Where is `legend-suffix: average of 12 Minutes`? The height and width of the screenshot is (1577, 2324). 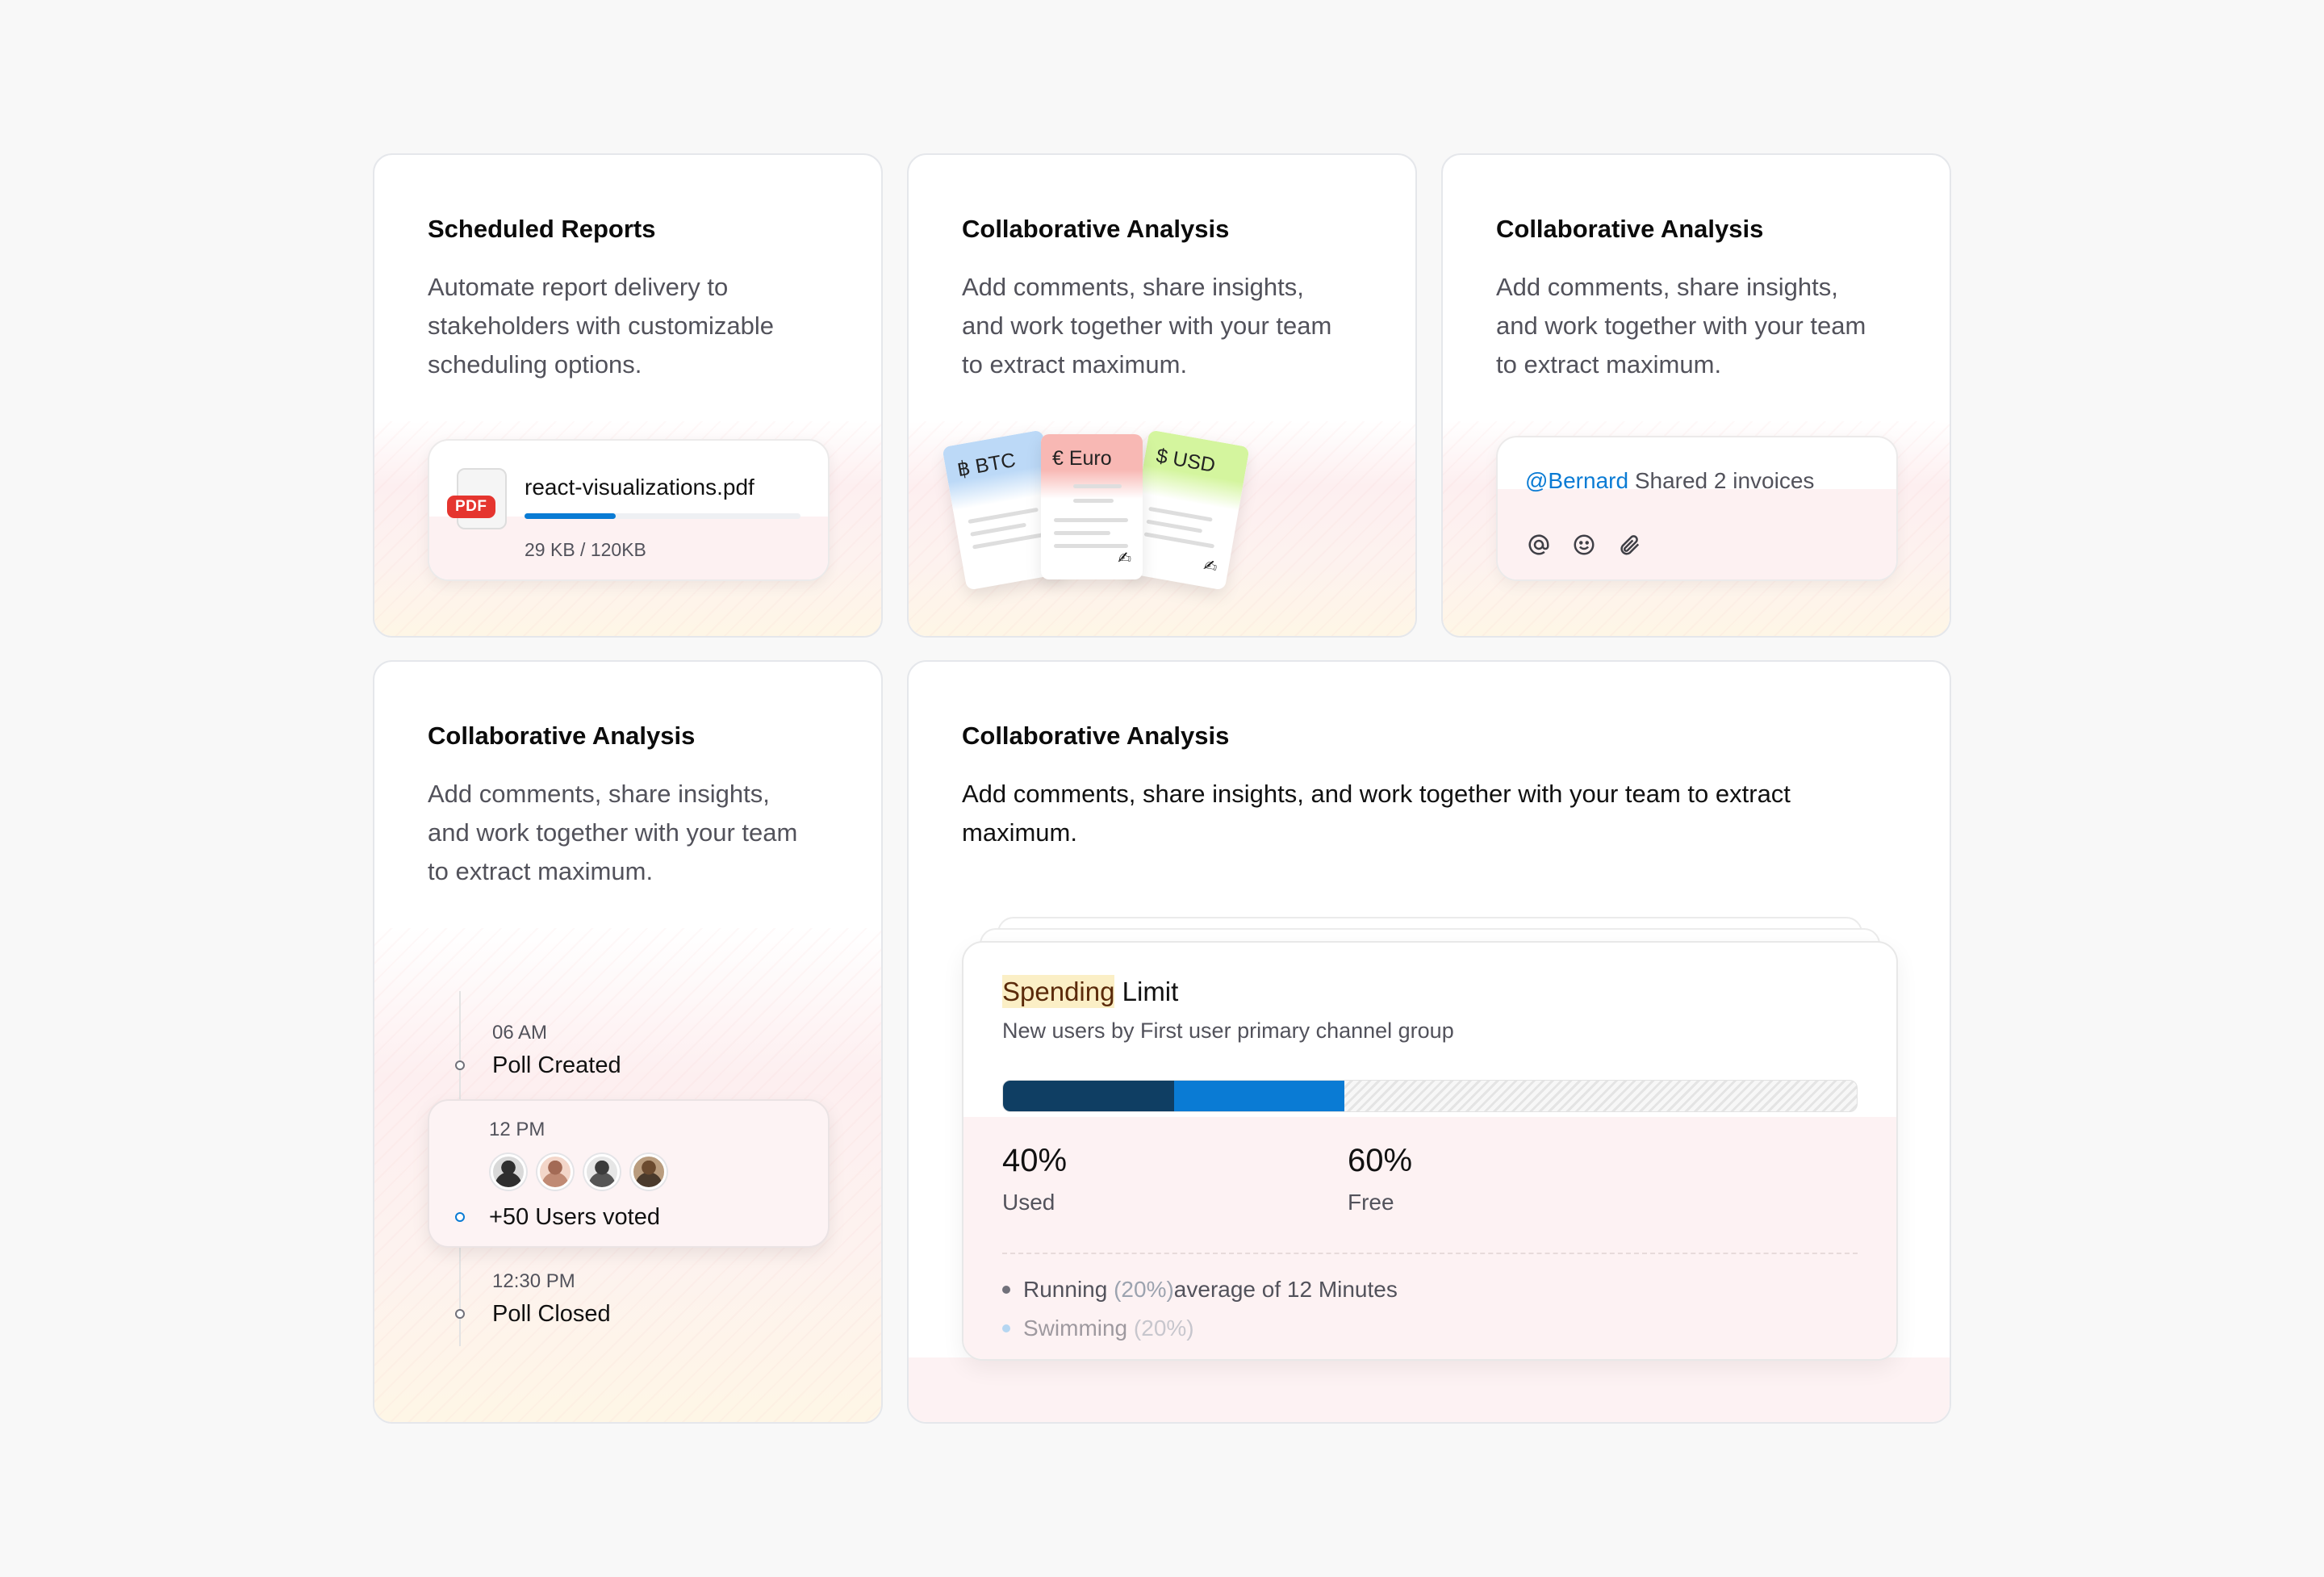
legend-suffix: average of 12 Minutes is located at coordinates (1285, 1289).